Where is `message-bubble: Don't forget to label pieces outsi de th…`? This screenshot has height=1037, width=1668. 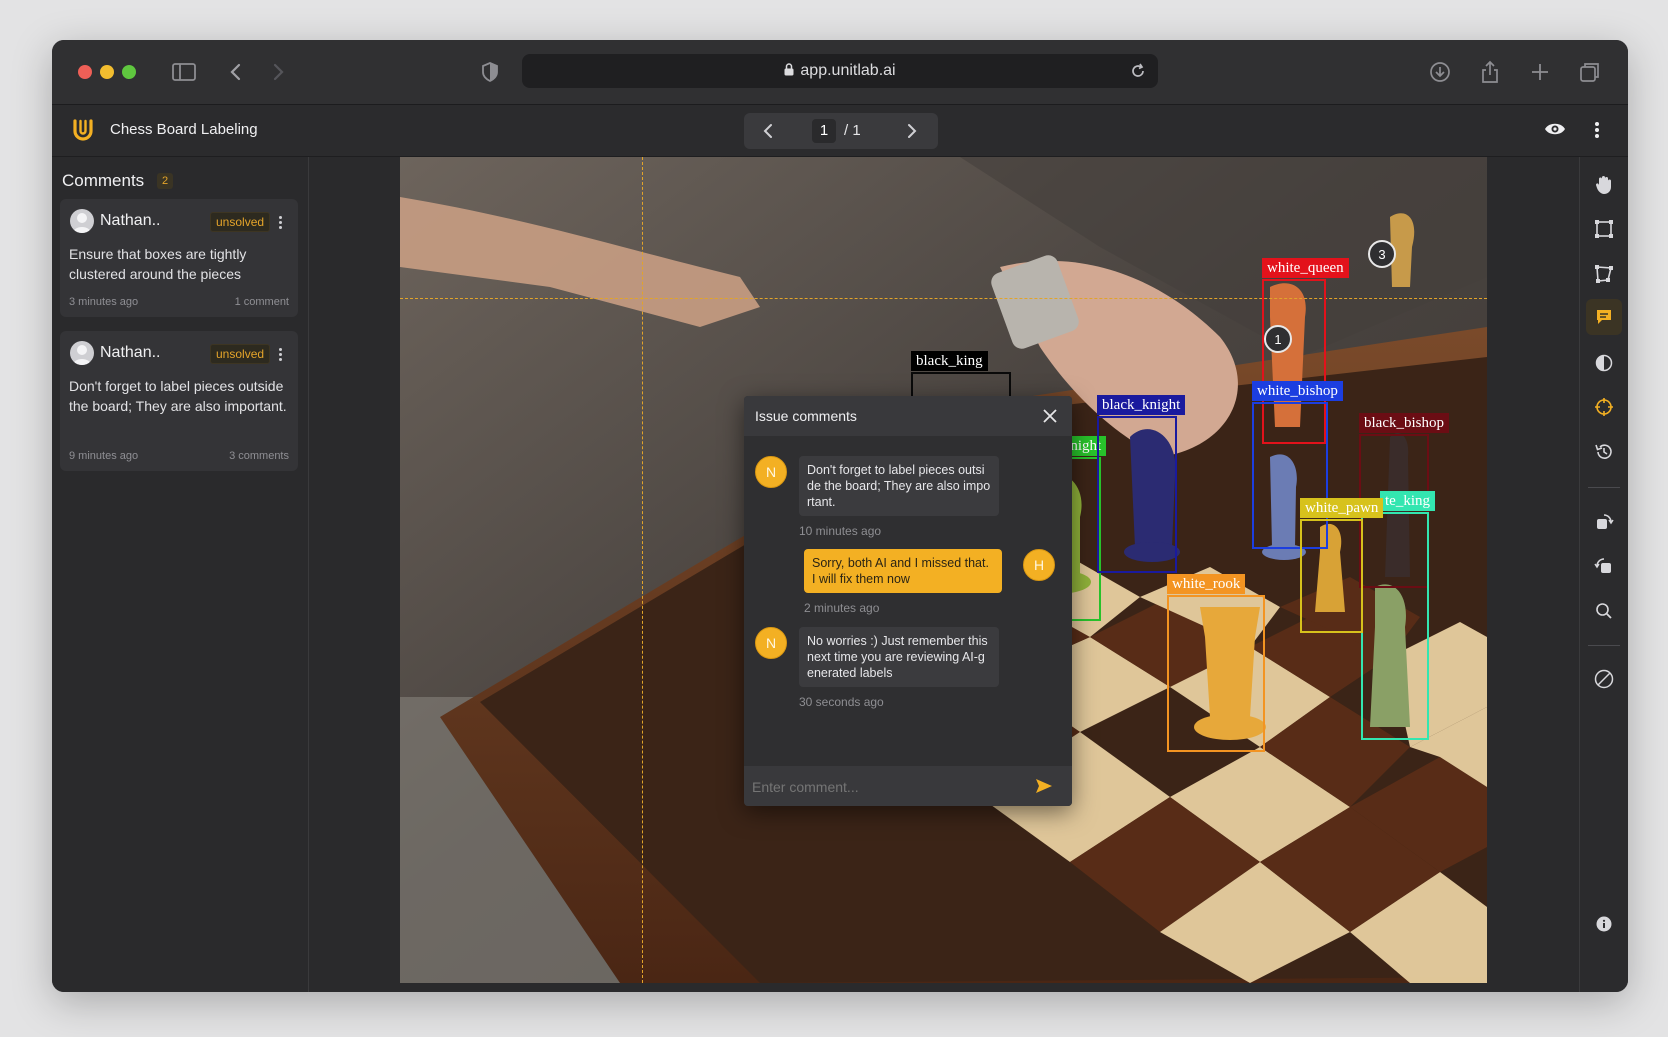 message-bubble: Don't forget to label pieces outsi de th… is located at coordinates (899, 486).